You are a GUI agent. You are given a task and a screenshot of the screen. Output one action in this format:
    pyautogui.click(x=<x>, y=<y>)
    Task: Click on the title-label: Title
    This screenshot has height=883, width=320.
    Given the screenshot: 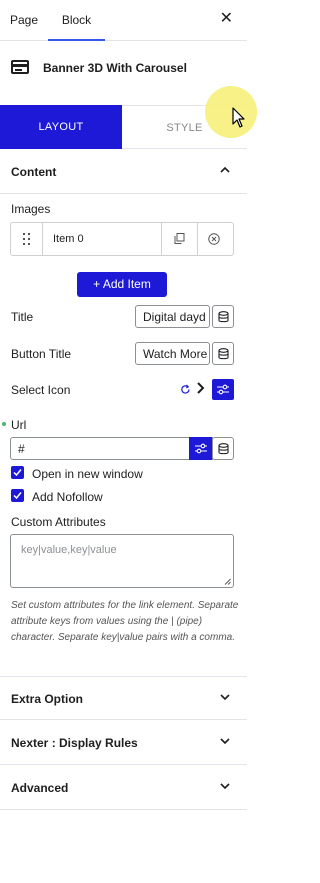 What is the action you would take?
    pyautogui.click(x=22, y=317)
    